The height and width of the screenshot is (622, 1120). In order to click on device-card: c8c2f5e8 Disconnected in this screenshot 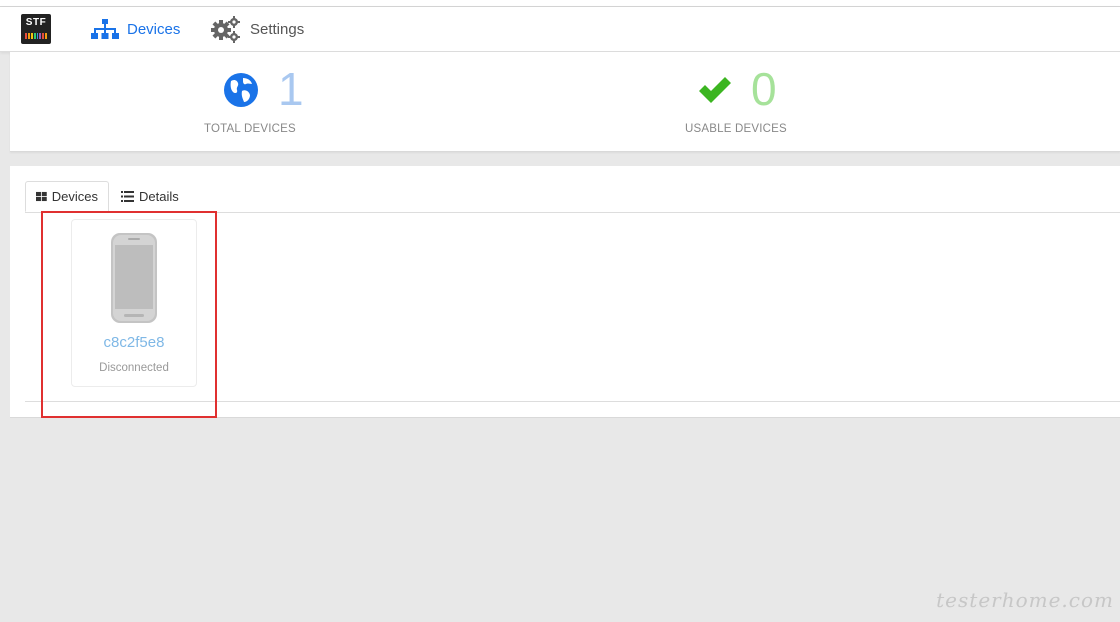, I will do `click(134, 303)`.